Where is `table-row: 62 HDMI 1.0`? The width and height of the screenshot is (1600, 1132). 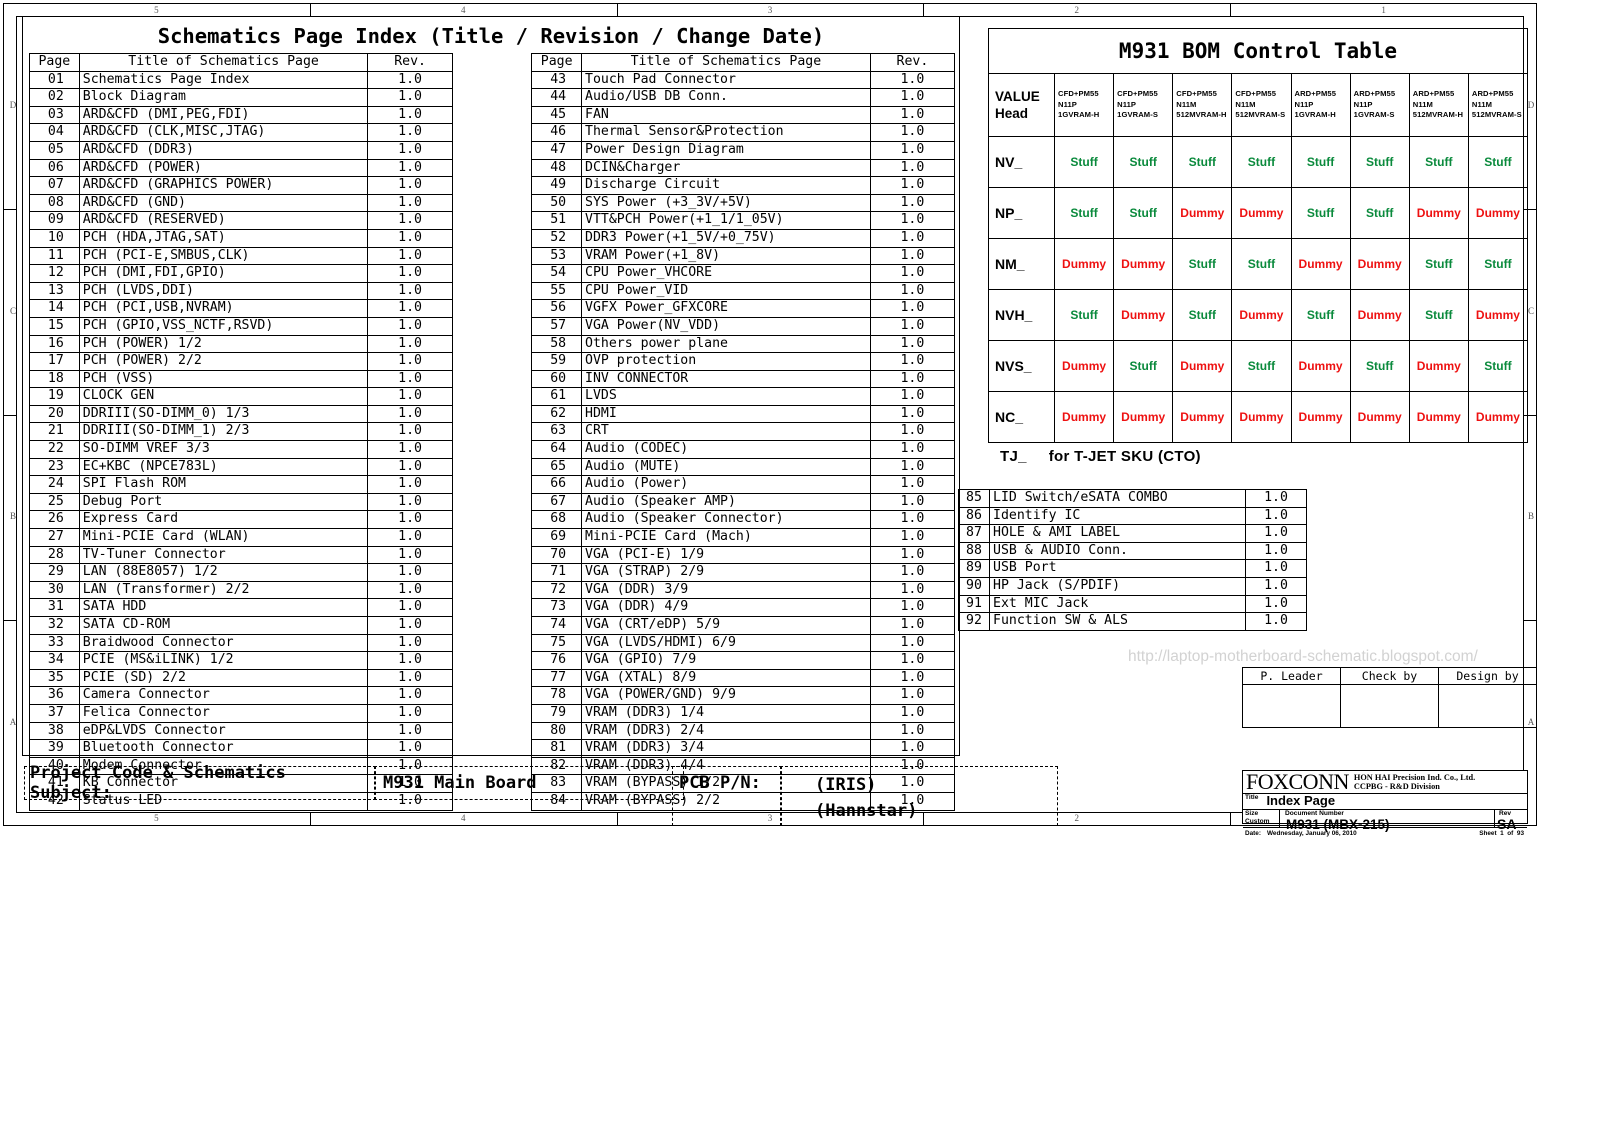 table-row: 62 HDMI 1.0 is located at coordinates (743, 414).